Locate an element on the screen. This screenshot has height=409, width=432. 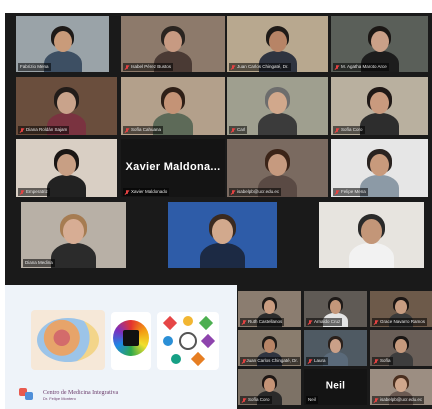
participant-nameplate: Neil is located at coordinates (312, 400).